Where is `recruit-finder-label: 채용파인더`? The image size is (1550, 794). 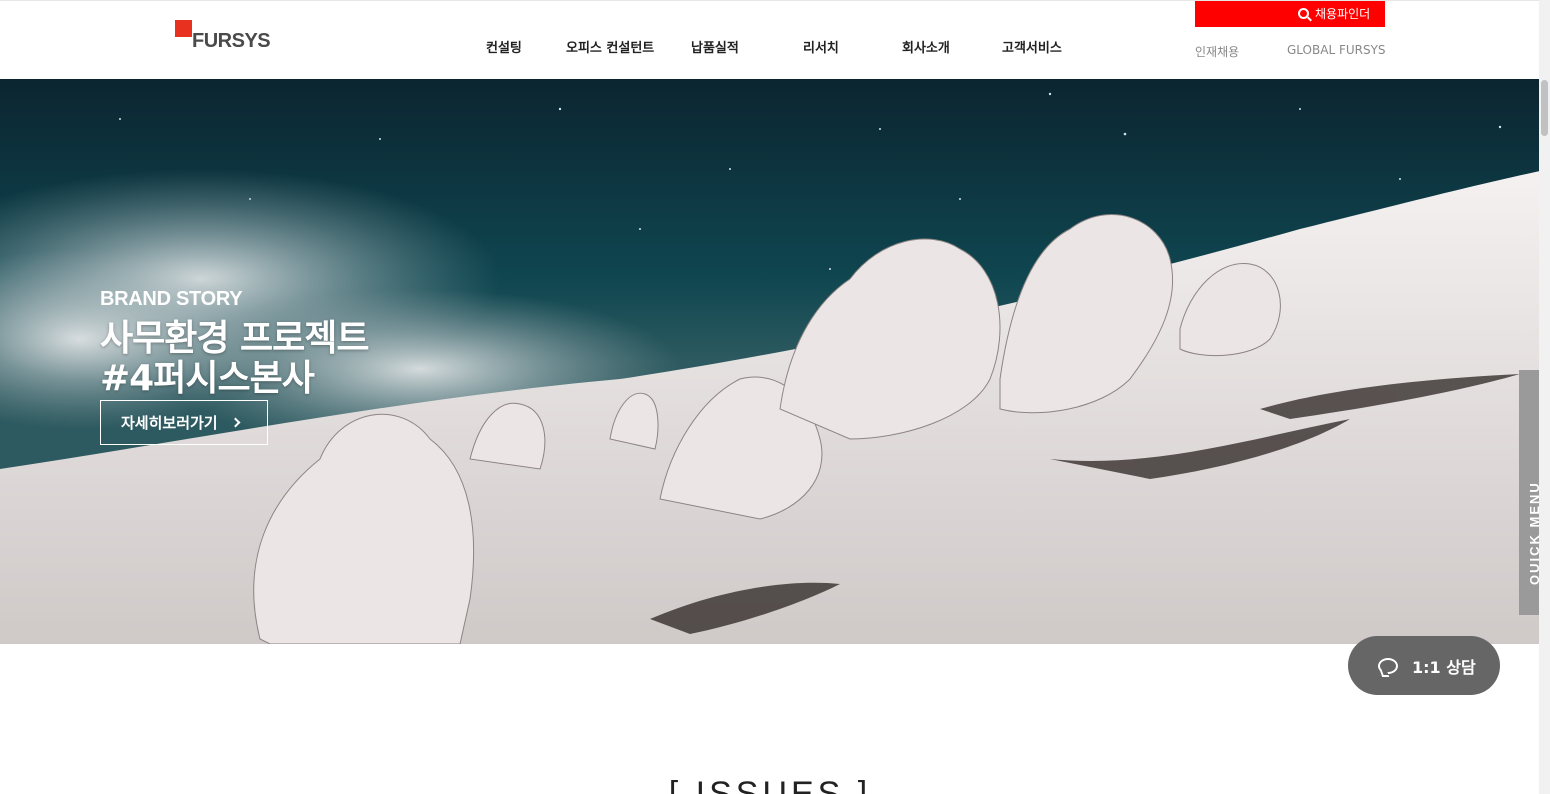
recruit-finder-label: 채용파인더 is located at coordinates (1343, 14).